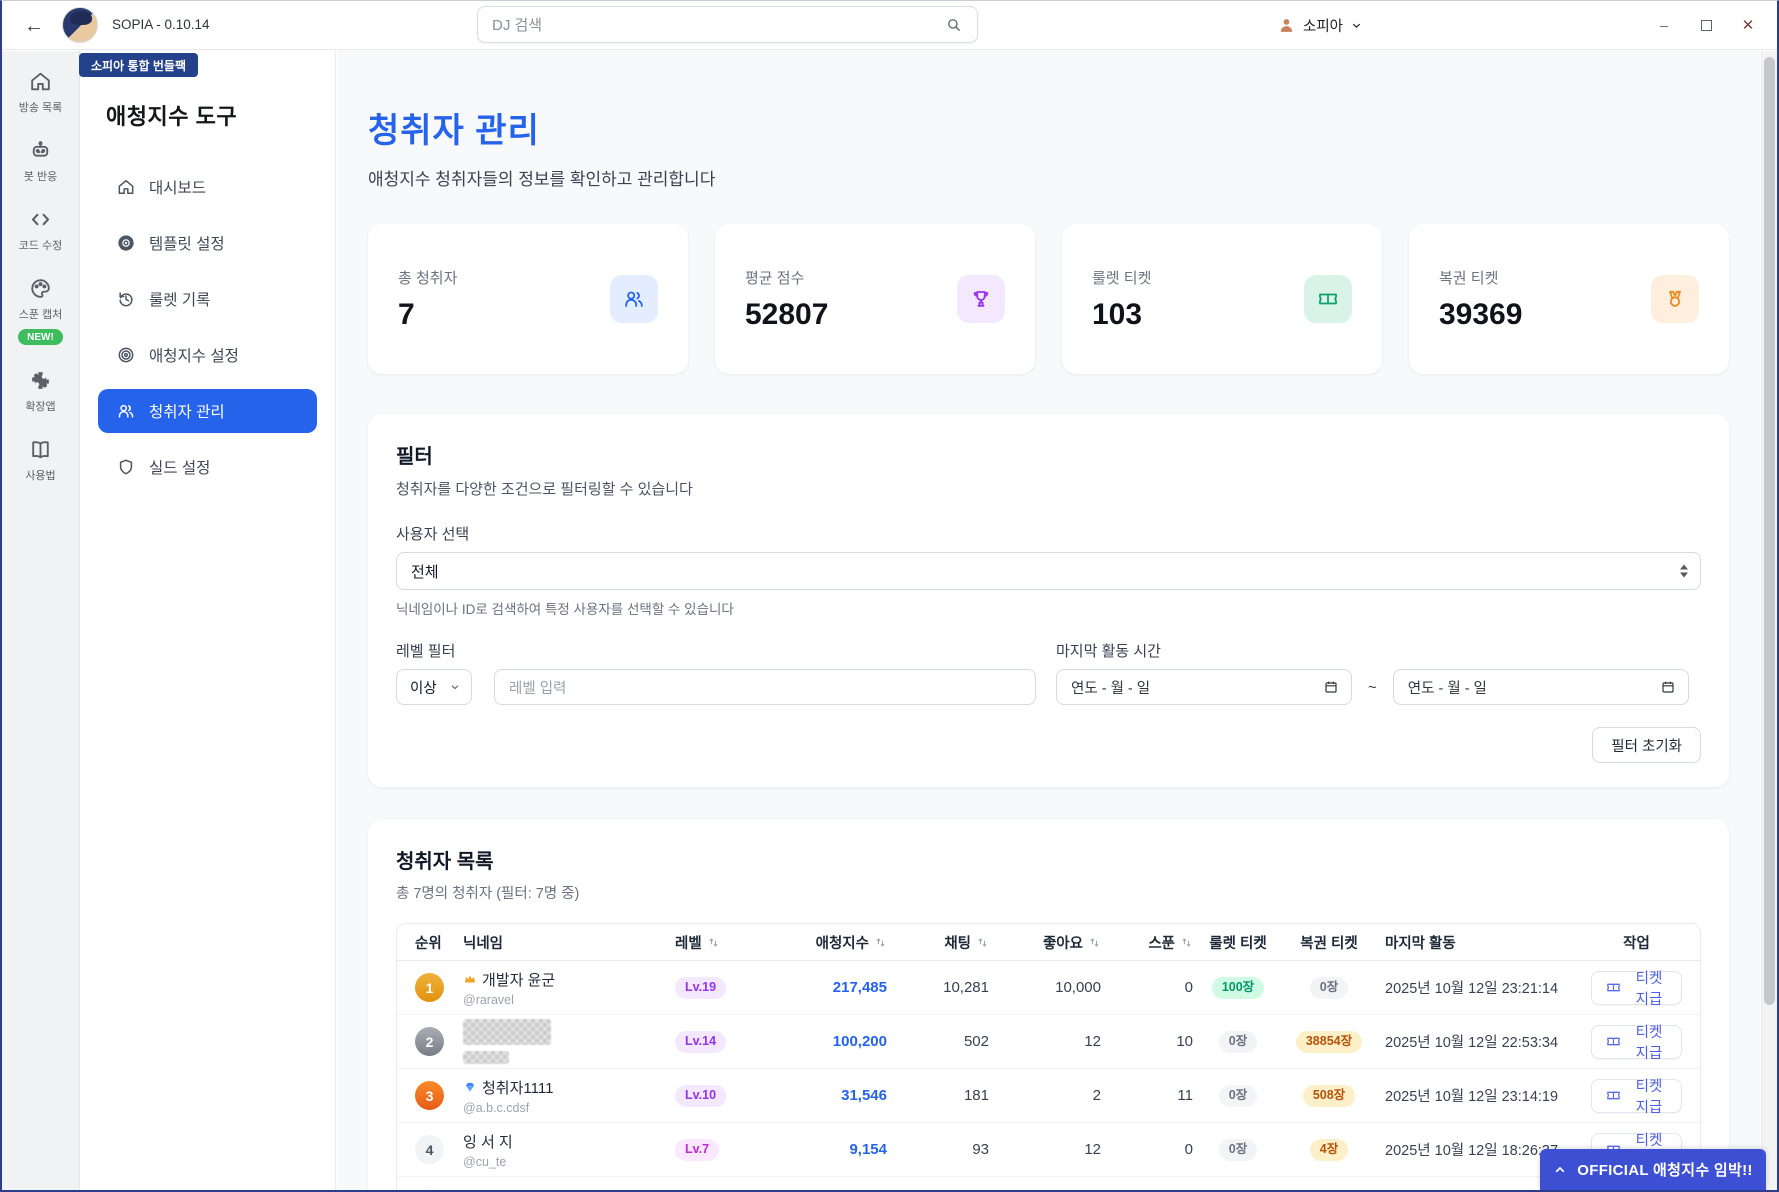 The width and height of the screenshot is (1779, 1192). What do you see at coordinates (1472, 989) in the screenshot?
I see `last-active: 2025년 10월 12일 23:21:14` at bounding box center [1472, 989].